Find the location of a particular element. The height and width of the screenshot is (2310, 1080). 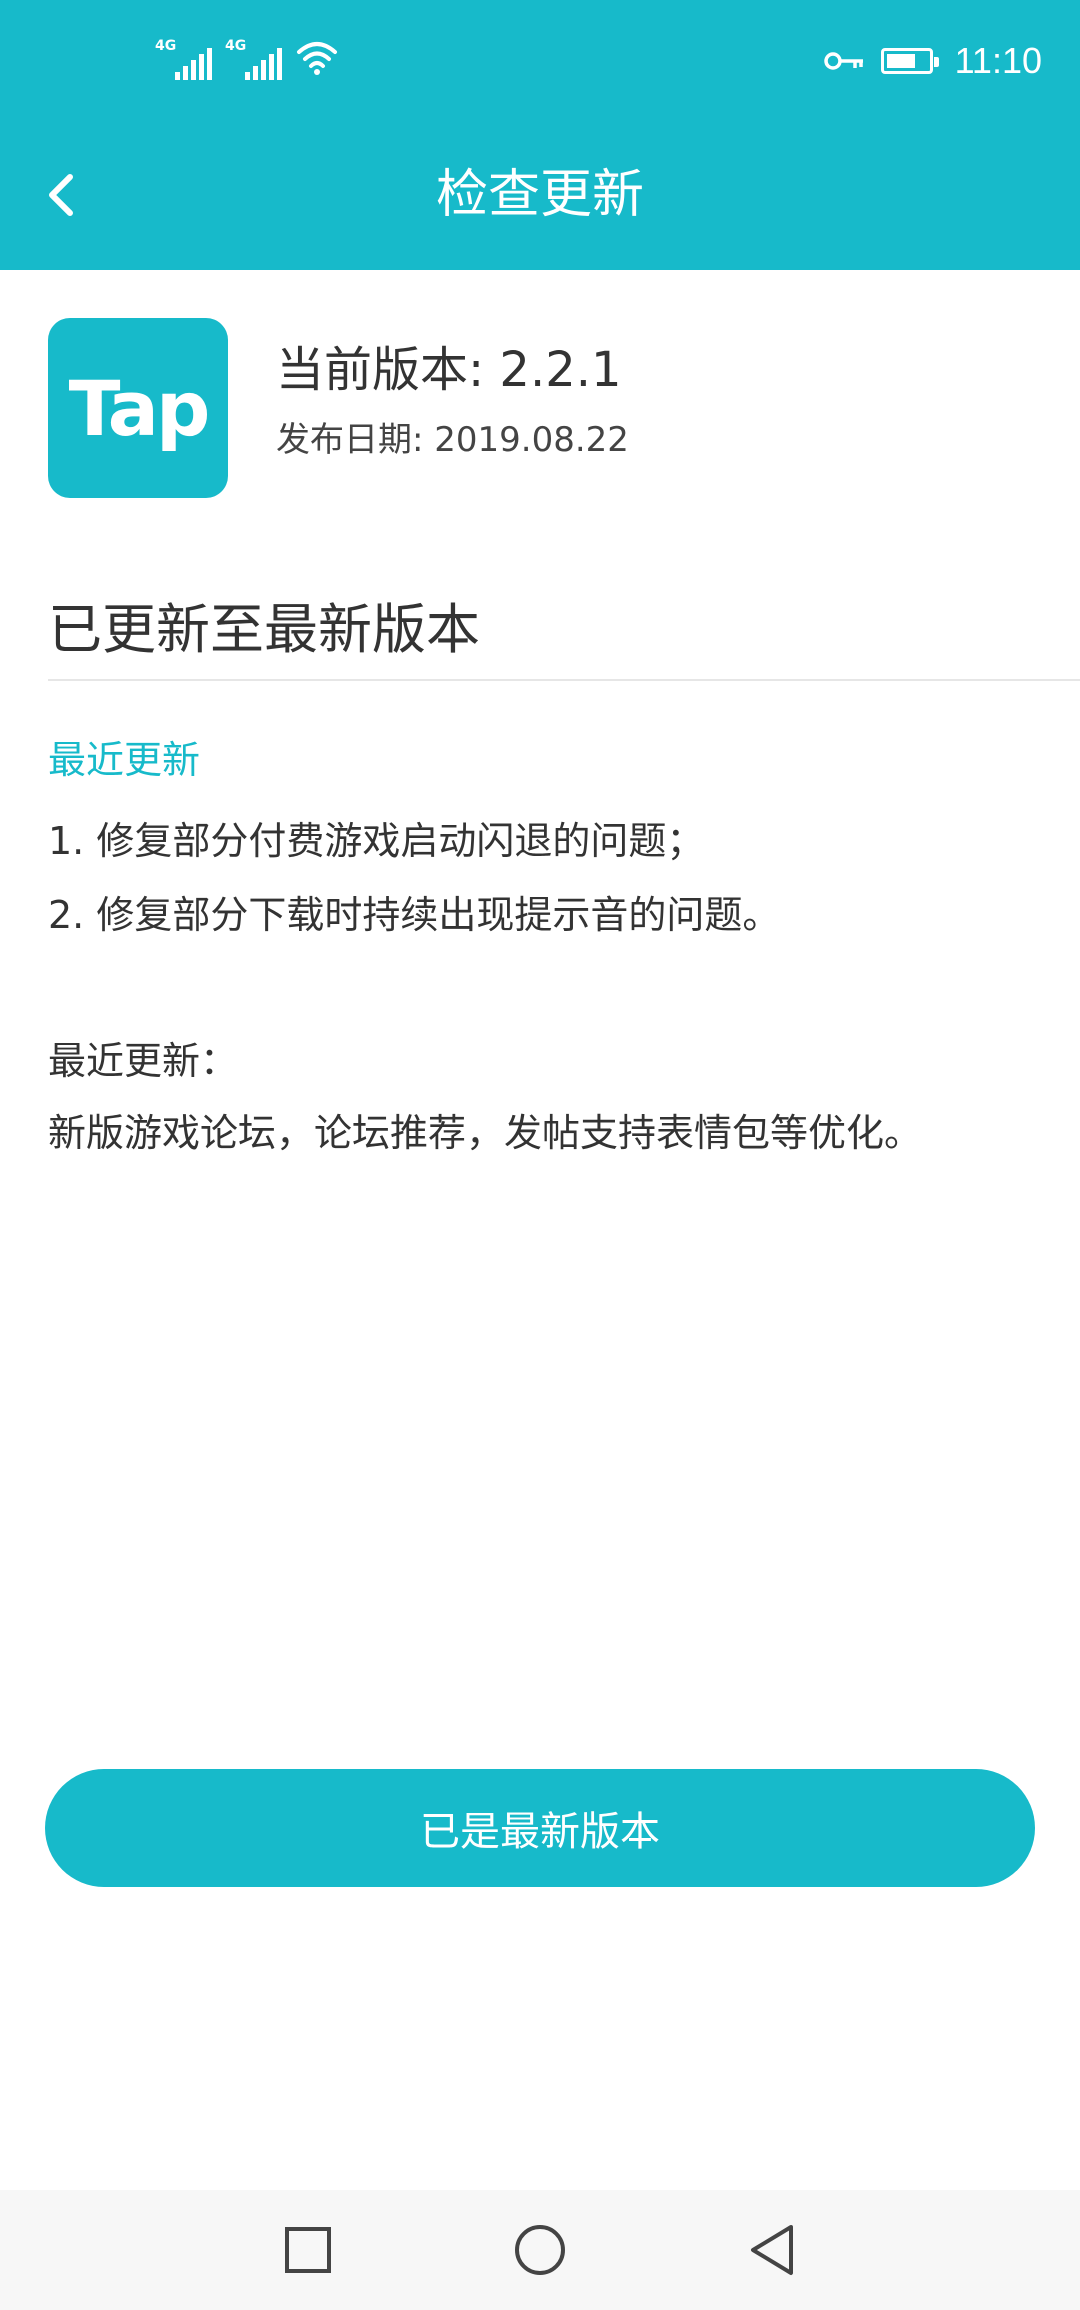

nav-bar: 检查更新 is located at coordinates (540, 195).